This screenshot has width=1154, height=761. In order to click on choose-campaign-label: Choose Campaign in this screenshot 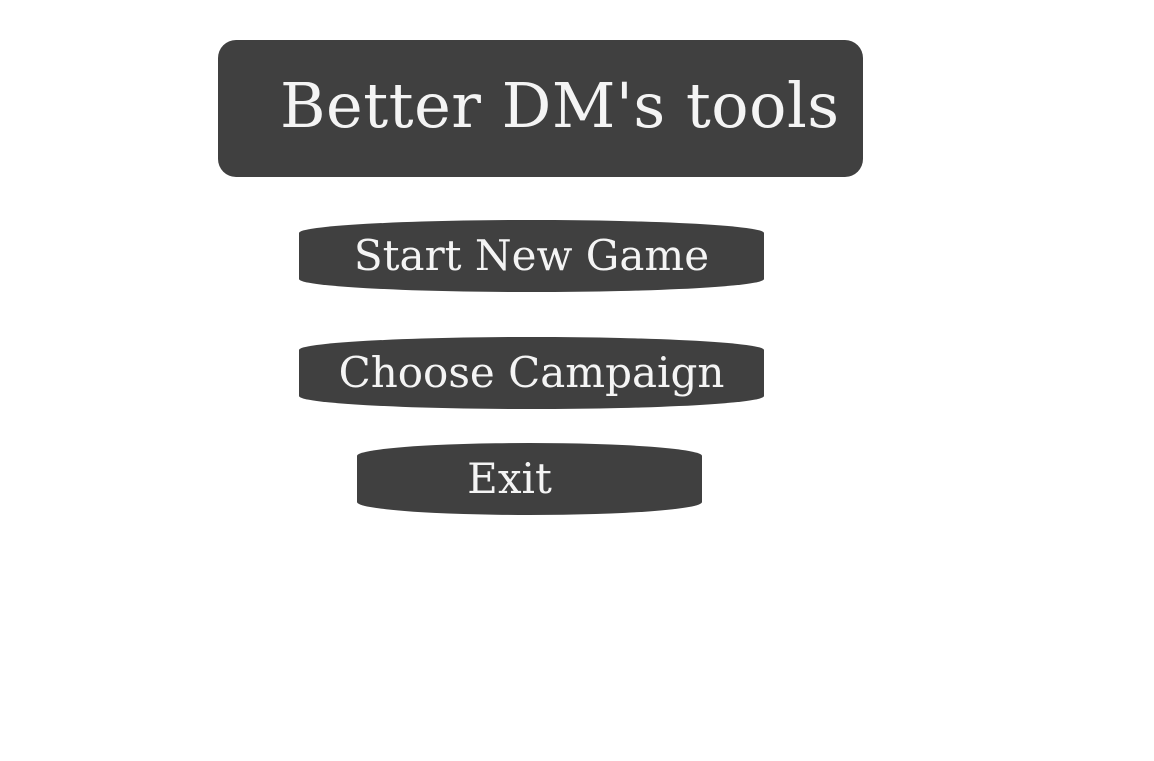, I will do `click(531, 372)`.